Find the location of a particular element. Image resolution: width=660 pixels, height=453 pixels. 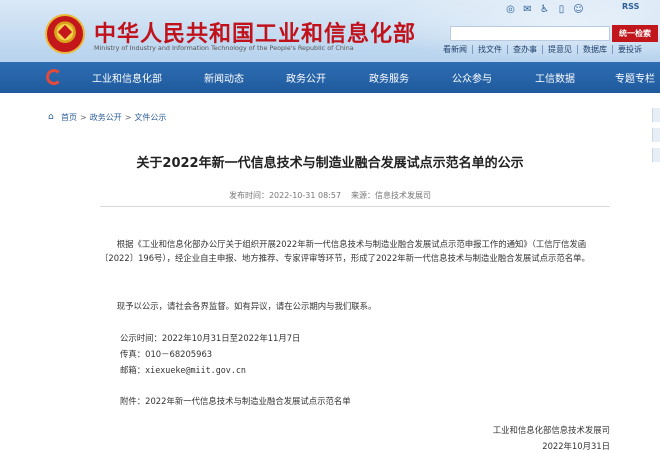

elder-mode-icon: ☺ is located at coordinates (578, 9).